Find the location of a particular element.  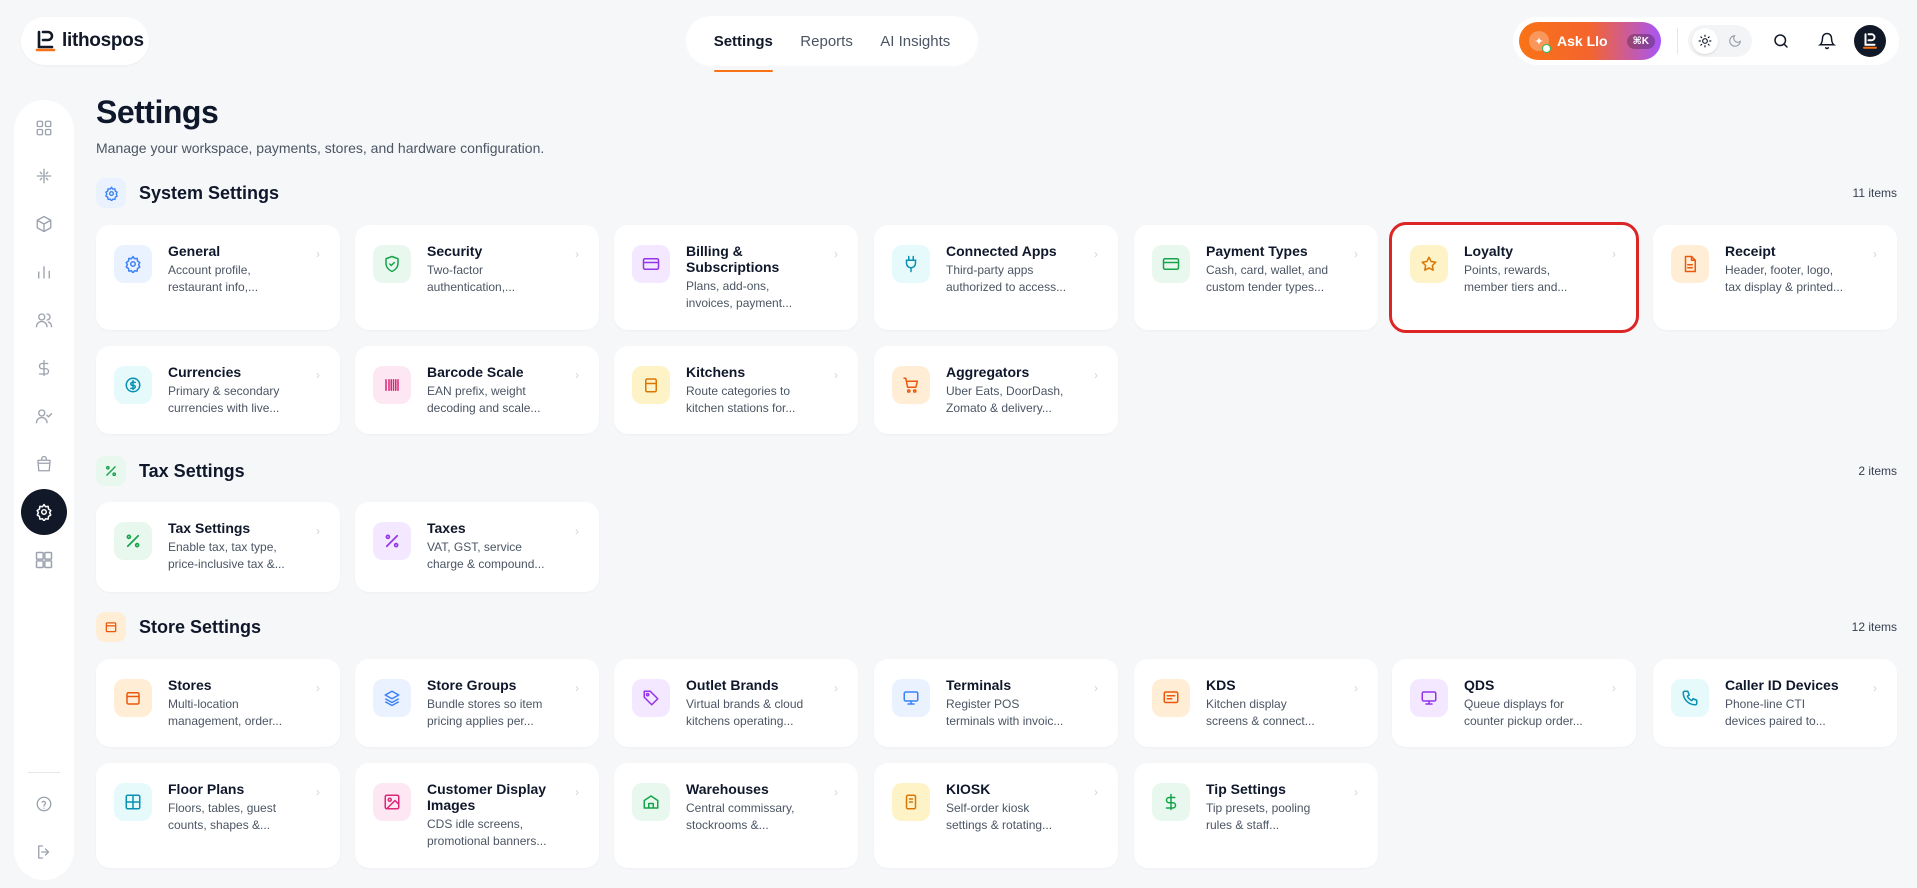

sidebar-item-products is located at coordinates (44, 224).